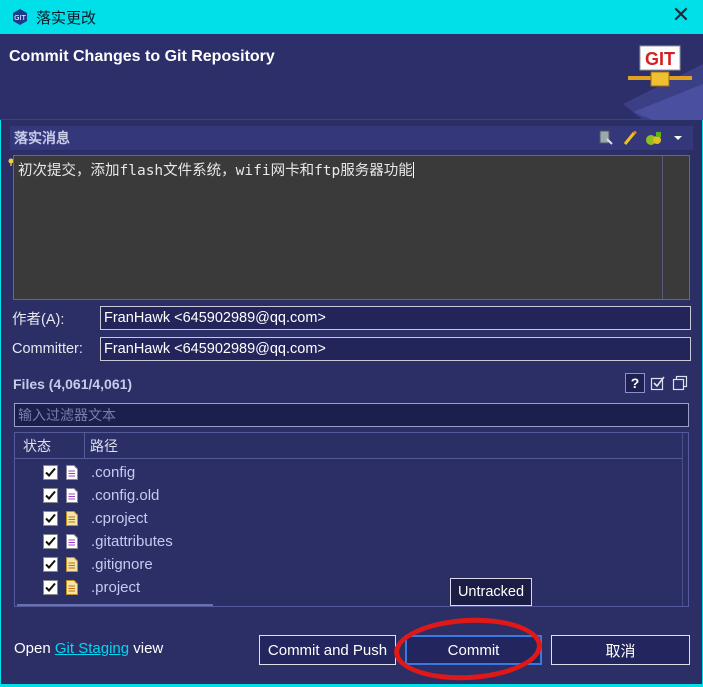  Describe the element at coordinates (351, 77) in the screenshot. I see `dialog-banner: Commit Changes to Git Repository GIT` at that location.